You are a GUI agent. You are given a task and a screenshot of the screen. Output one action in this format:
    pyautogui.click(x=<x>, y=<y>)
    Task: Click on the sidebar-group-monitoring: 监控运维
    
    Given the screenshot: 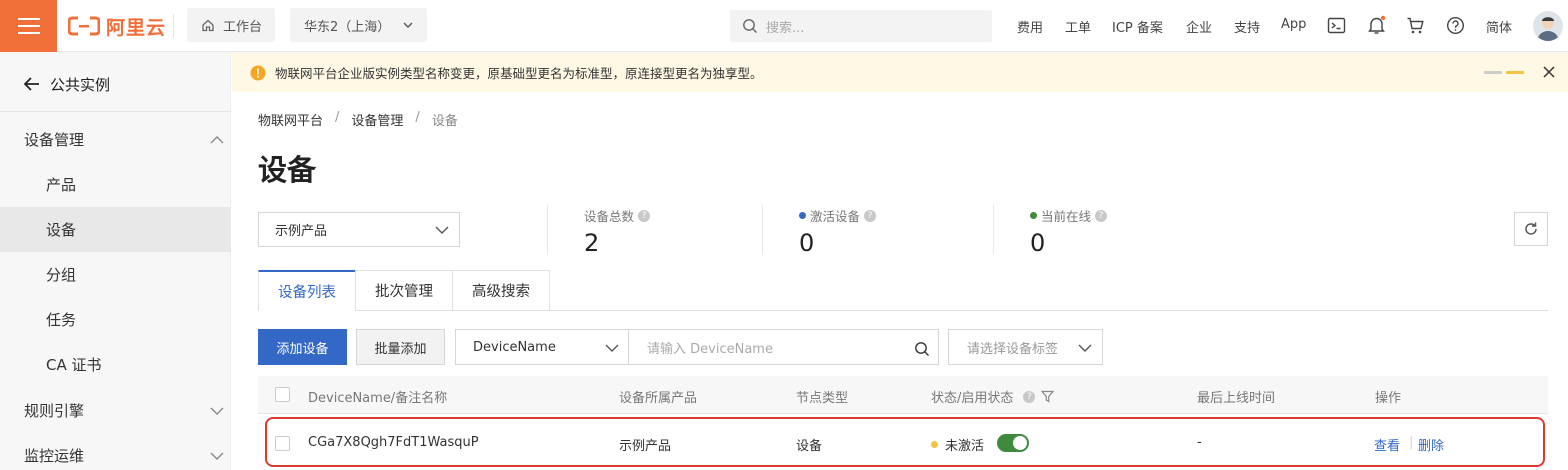 What is the action you would take?
    pyautogui.click(x=124, y=455)
    